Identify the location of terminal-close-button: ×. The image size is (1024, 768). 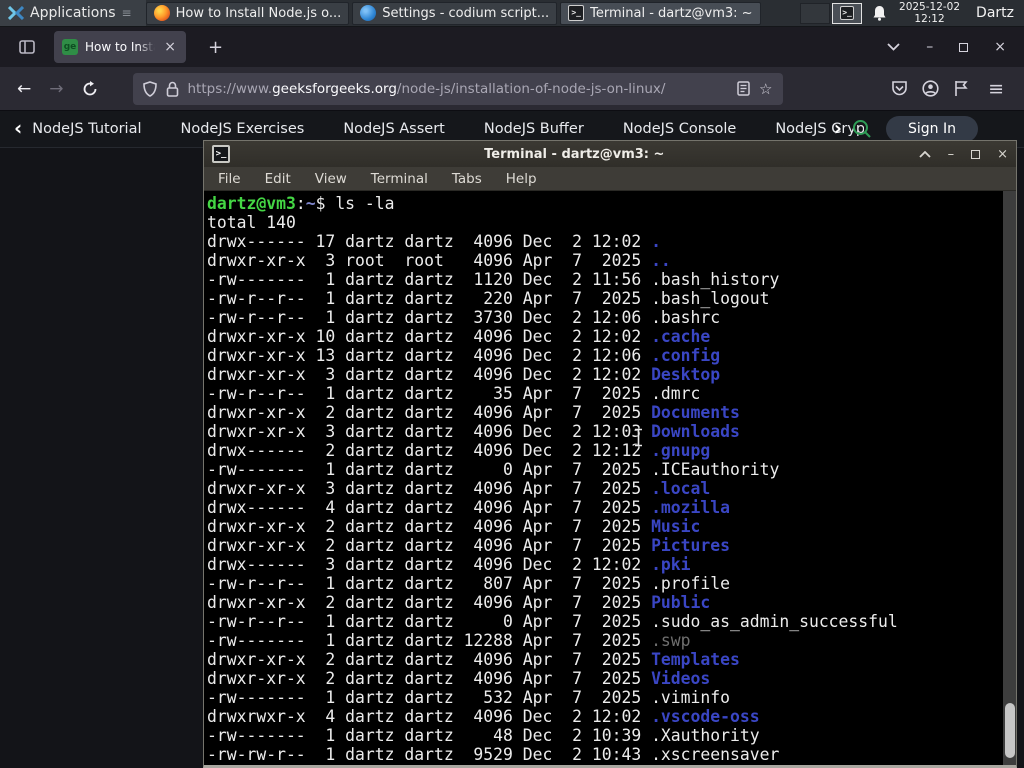
(1002, 154).